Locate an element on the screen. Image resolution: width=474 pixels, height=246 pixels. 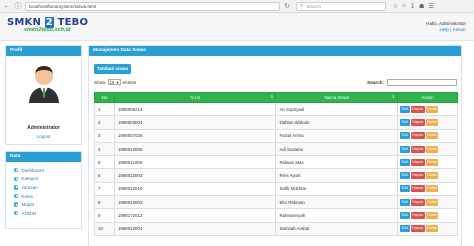
menu-item-kategori: Kategori is located at coordinates (43, 179).